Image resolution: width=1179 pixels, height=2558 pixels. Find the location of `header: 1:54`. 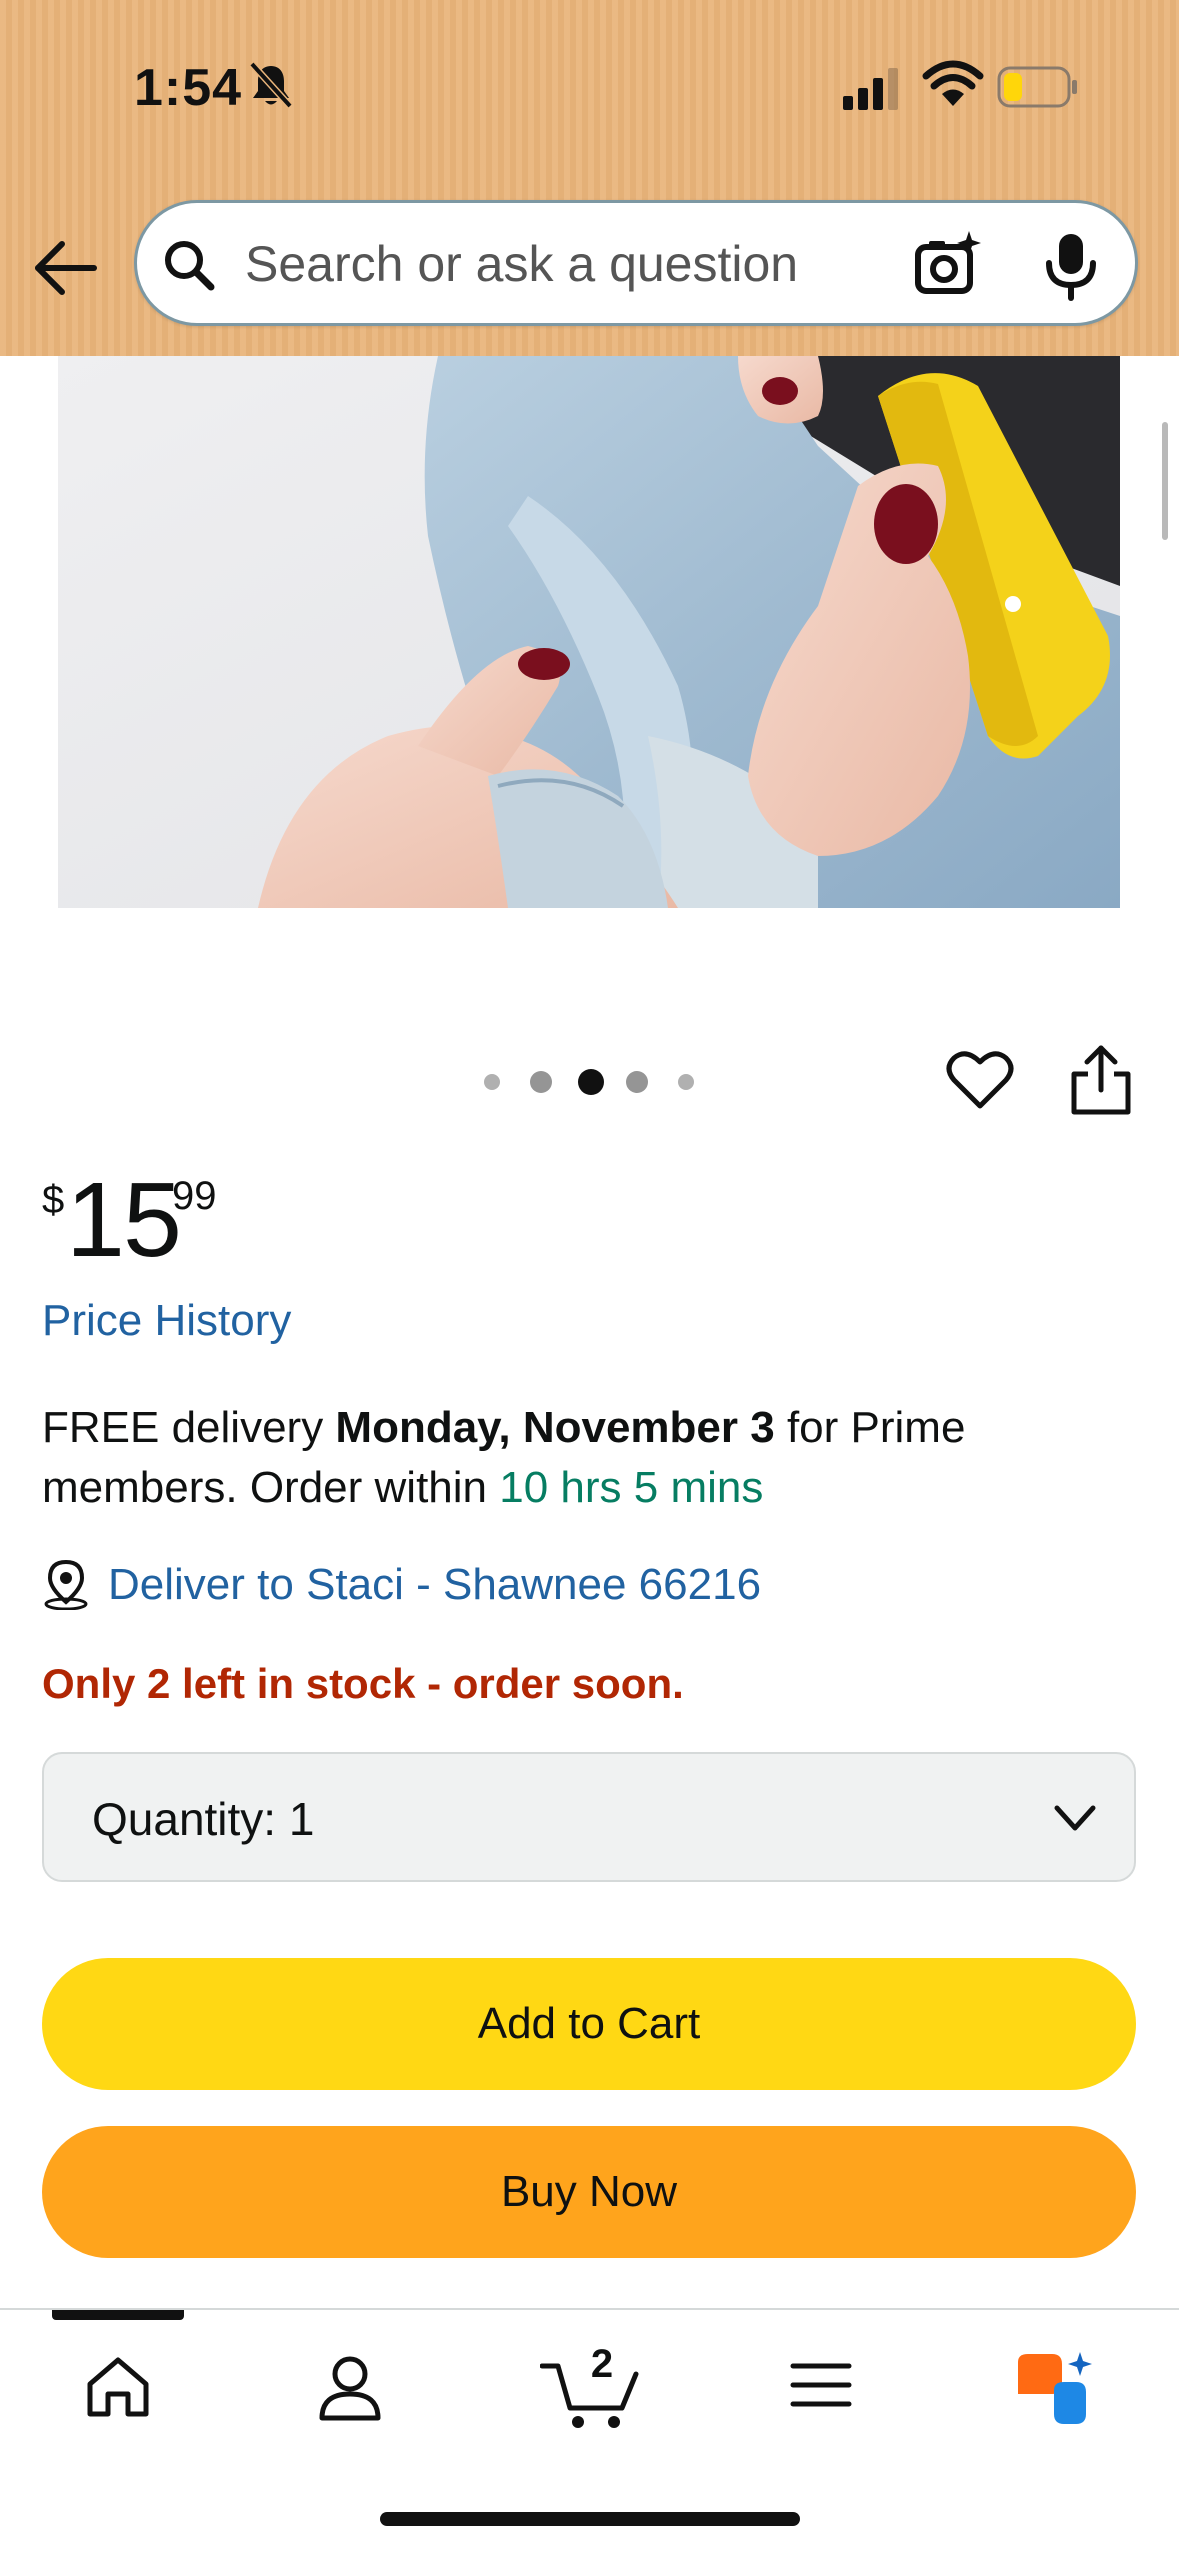

header: 1:54 is located at coordinates (589, 178).